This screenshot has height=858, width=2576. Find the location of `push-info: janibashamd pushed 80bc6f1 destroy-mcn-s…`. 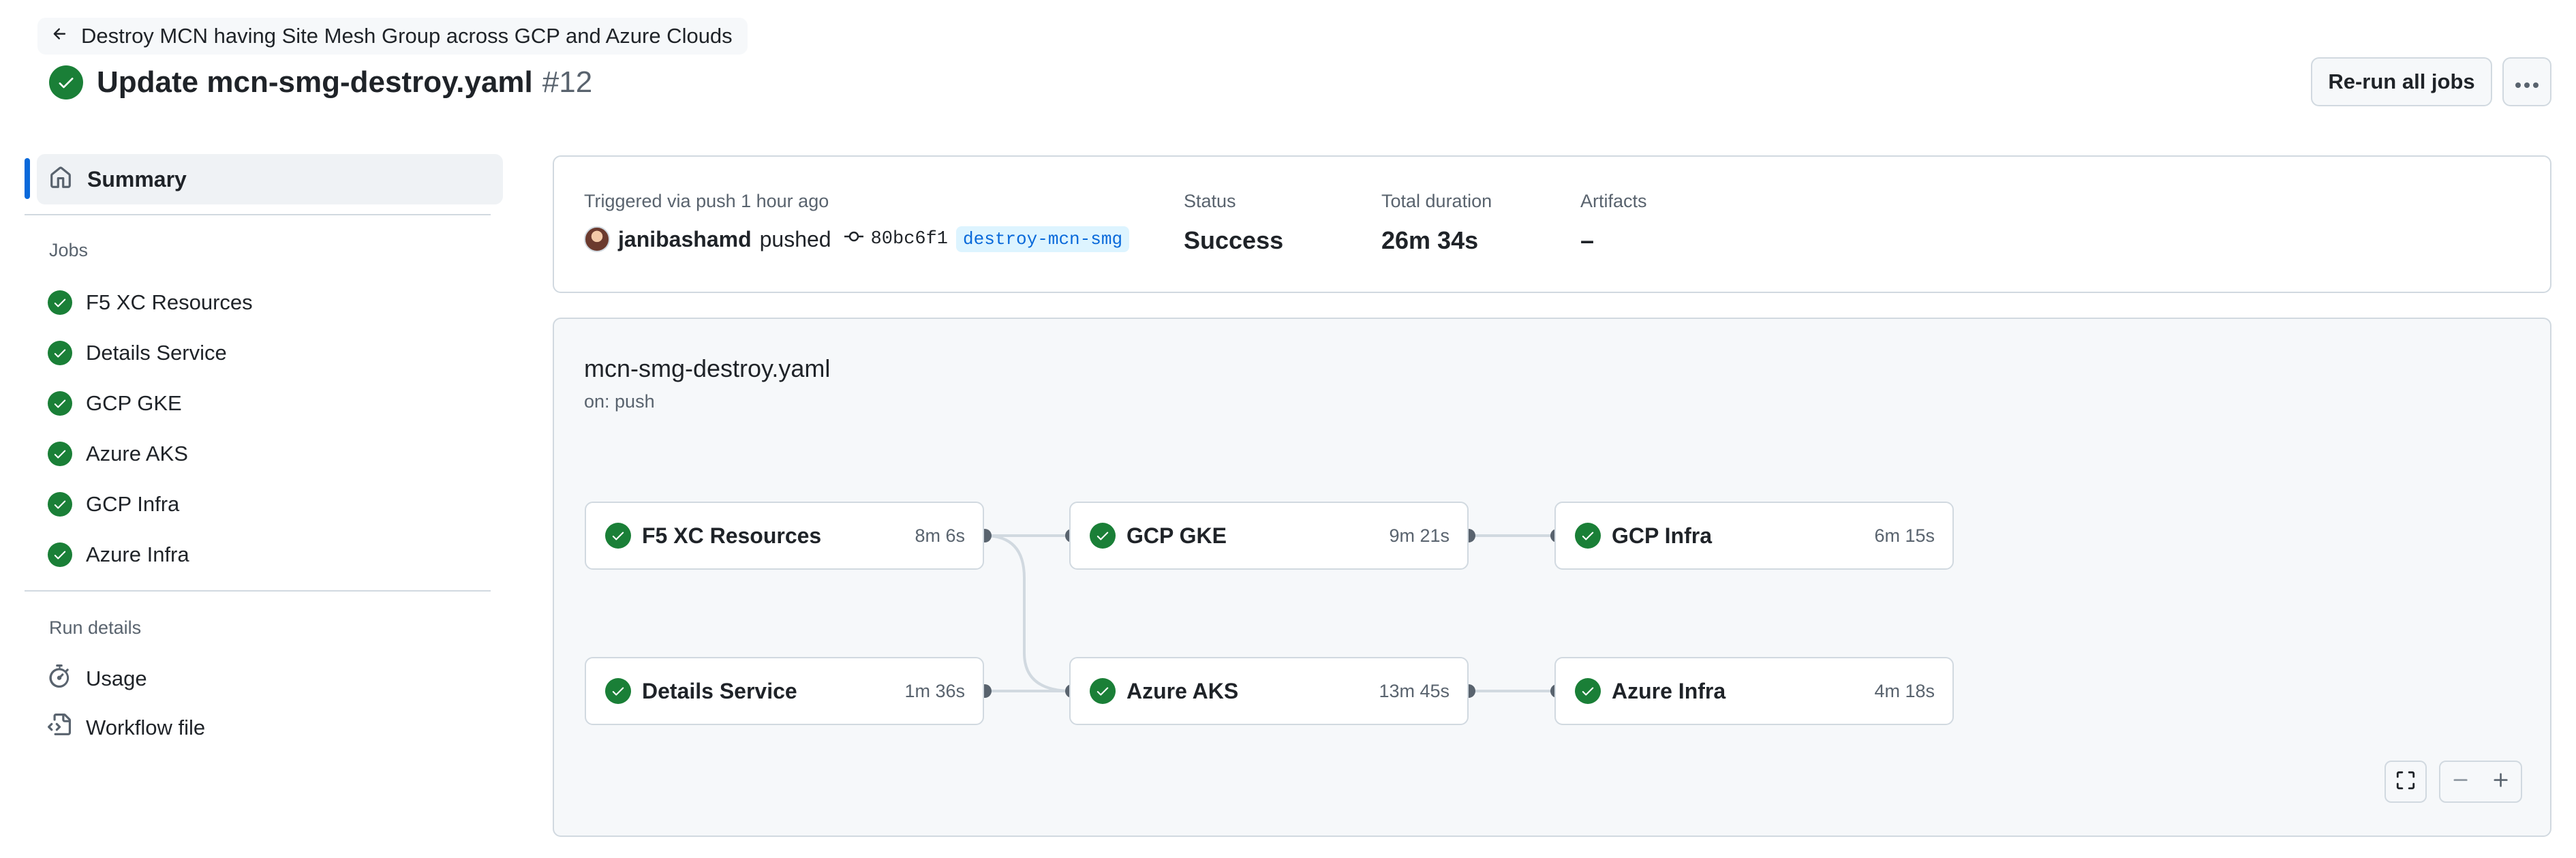

push-info: janibashamd pushed 80bc6f1 destroy-mcn-s… is located at coordinates (857, 239).